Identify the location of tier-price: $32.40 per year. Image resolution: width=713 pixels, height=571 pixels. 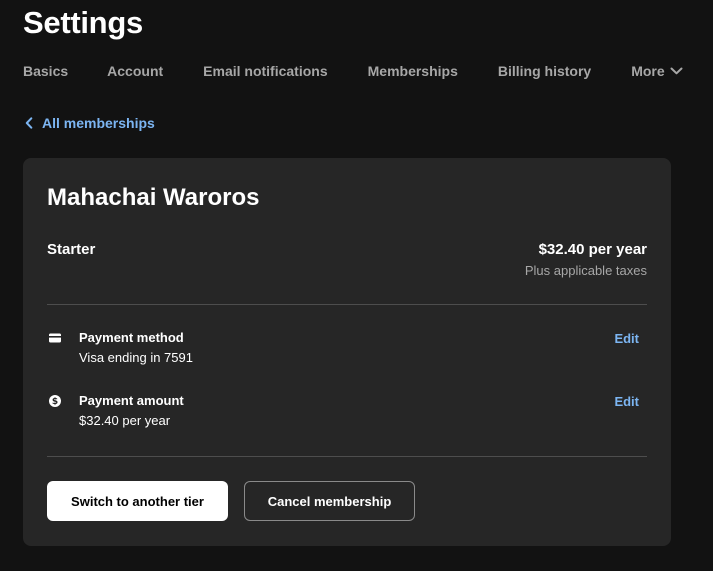
(592, 249).